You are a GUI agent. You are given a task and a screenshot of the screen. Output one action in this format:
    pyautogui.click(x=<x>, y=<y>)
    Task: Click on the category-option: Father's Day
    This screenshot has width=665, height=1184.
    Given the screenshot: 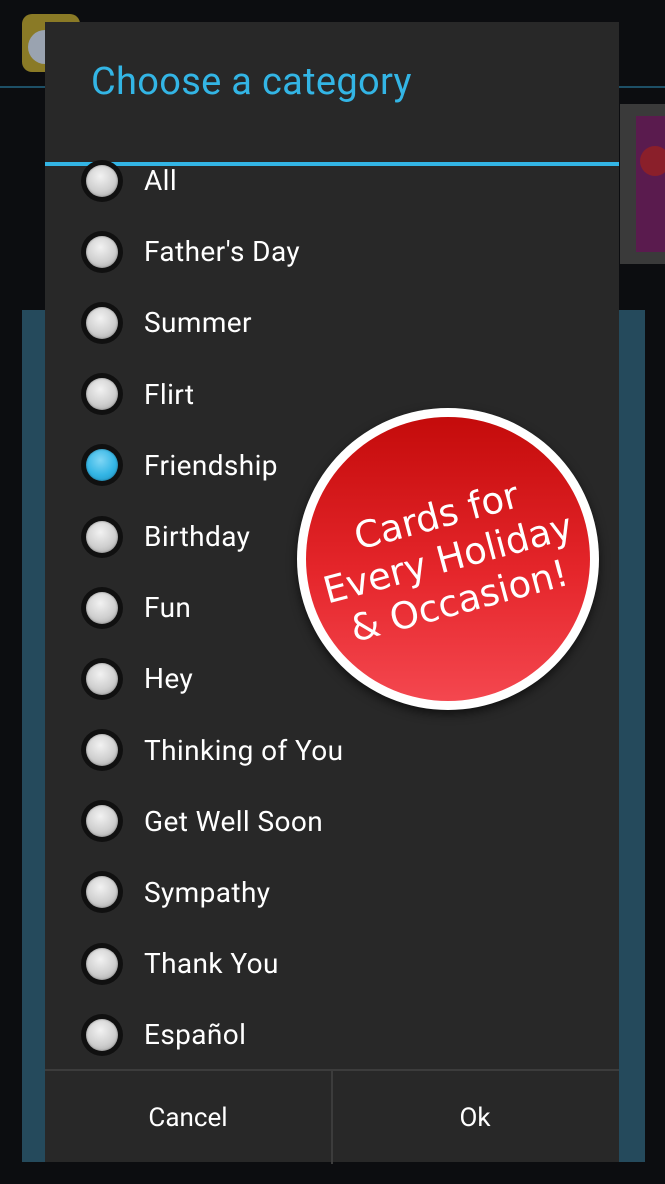 What is the action you would take?
    pyautogui.click(x=332, y=251)
    